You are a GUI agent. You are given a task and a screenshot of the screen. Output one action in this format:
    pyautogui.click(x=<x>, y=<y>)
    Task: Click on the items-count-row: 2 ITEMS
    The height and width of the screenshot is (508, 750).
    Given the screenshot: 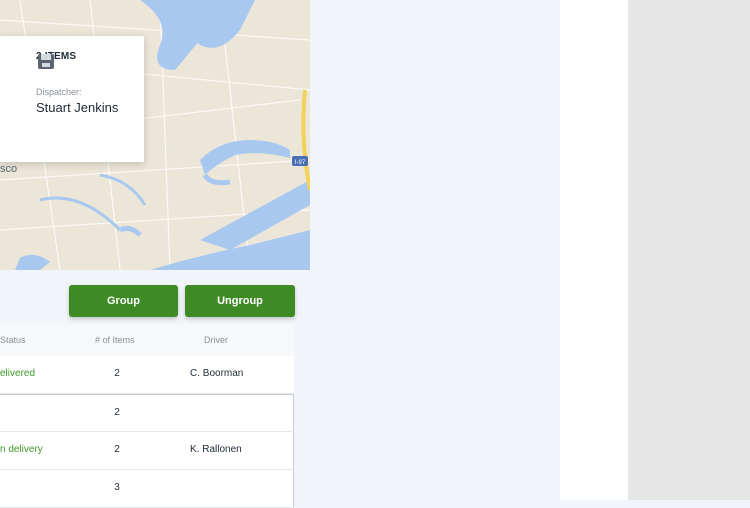 What is the action you would take?
    pyautogui.click(x=56, y=60)
    